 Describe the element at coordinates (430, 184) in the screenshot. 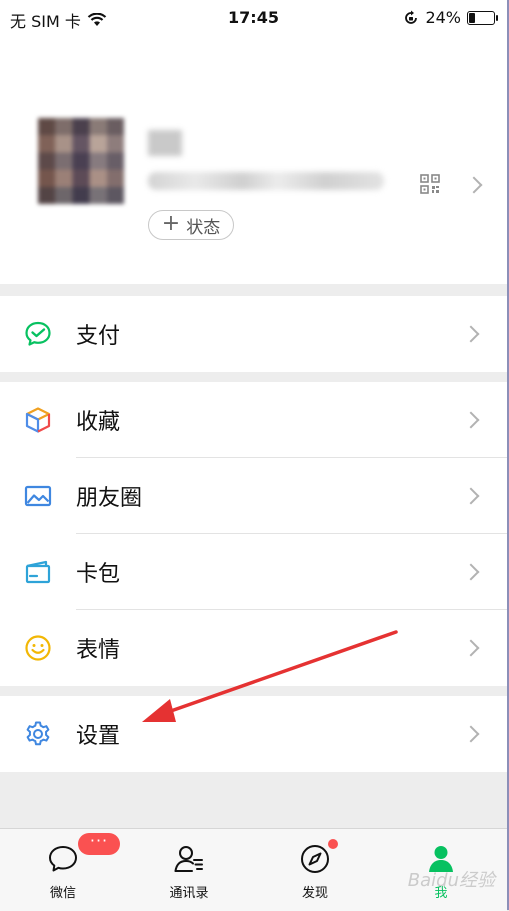

I see `qr-code-icon` at that location.